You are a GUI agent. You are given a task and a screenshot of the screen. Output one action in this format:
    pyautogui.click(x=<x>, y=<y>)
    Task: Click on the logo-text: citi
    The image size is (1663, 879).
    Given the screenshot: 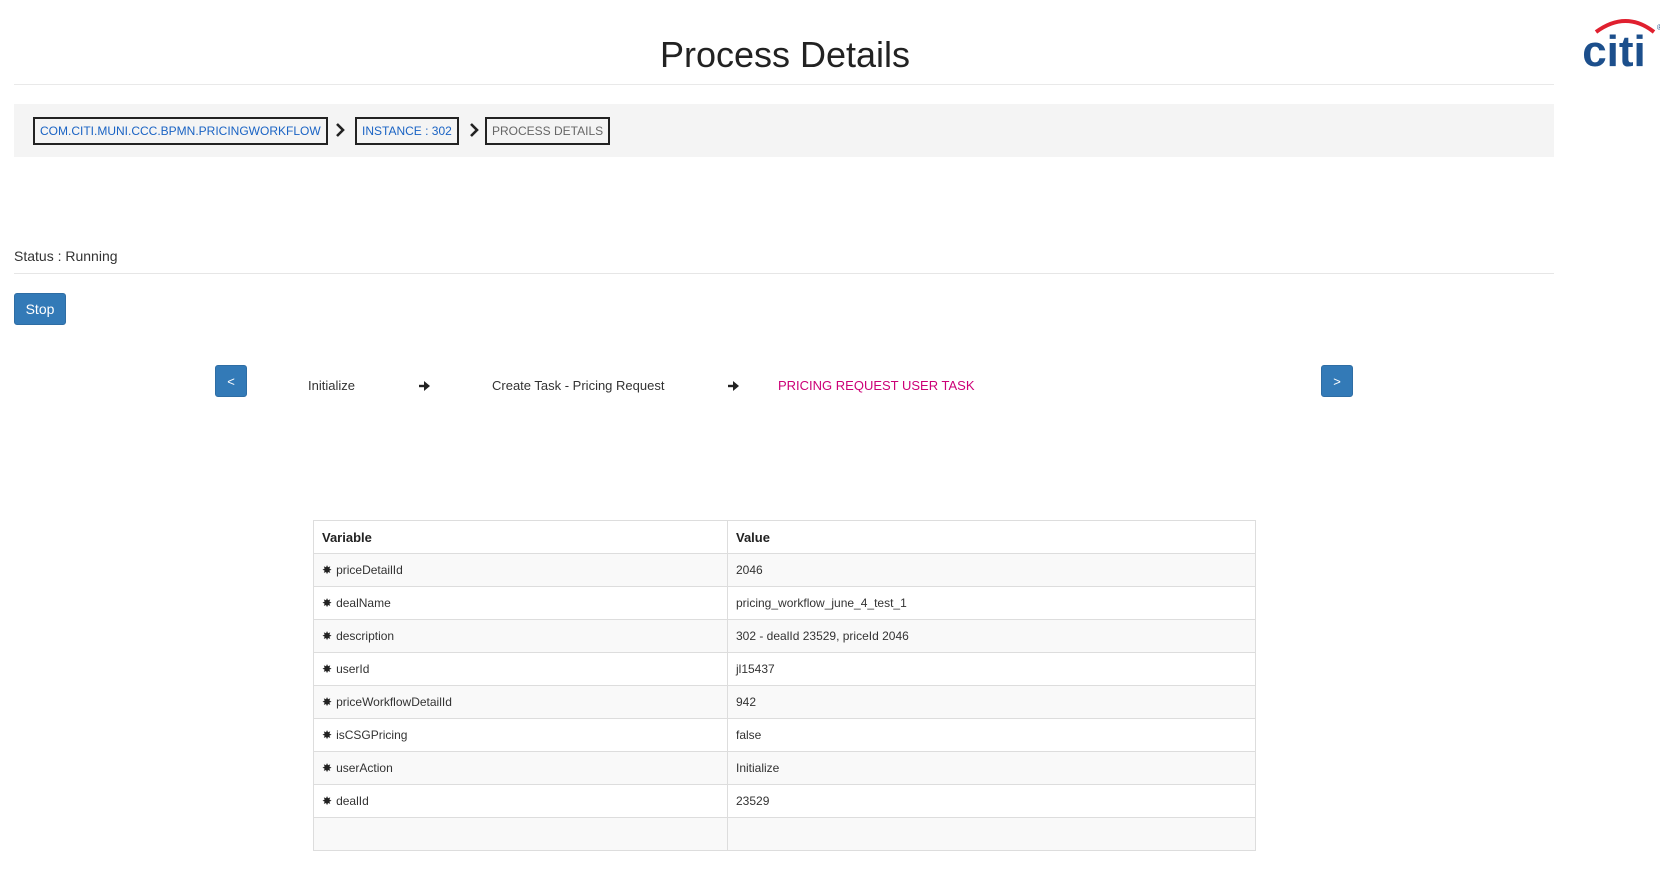 What is the action you would take?
    pyautogui.click(x=1614, y=50)
    